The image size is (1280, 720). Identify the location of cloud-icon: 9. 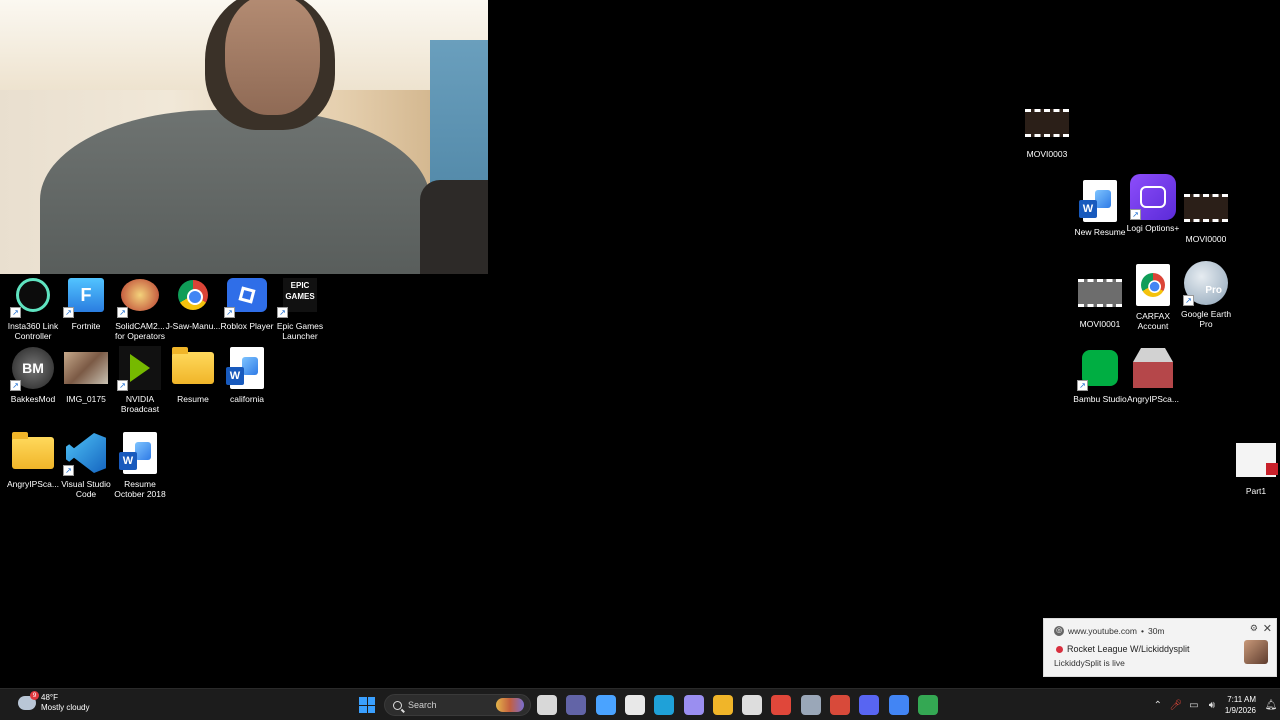
(28, 700).